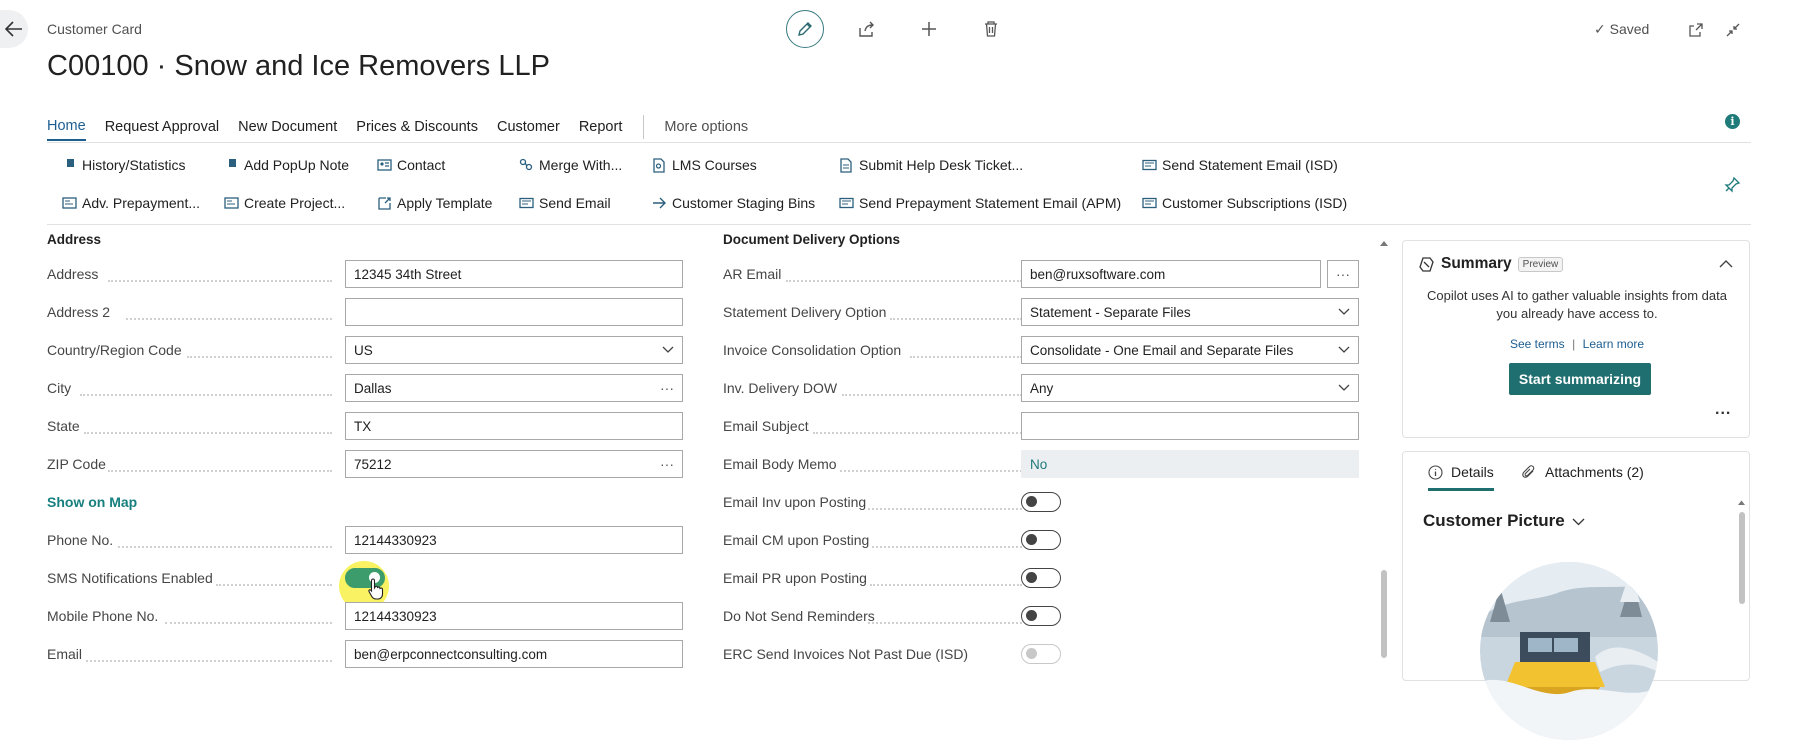 This screenshot has width=1794, height=740. Describe the element at coordinates (1726, 263) in the screenshot. I see `chevron-up-icon` at that location.